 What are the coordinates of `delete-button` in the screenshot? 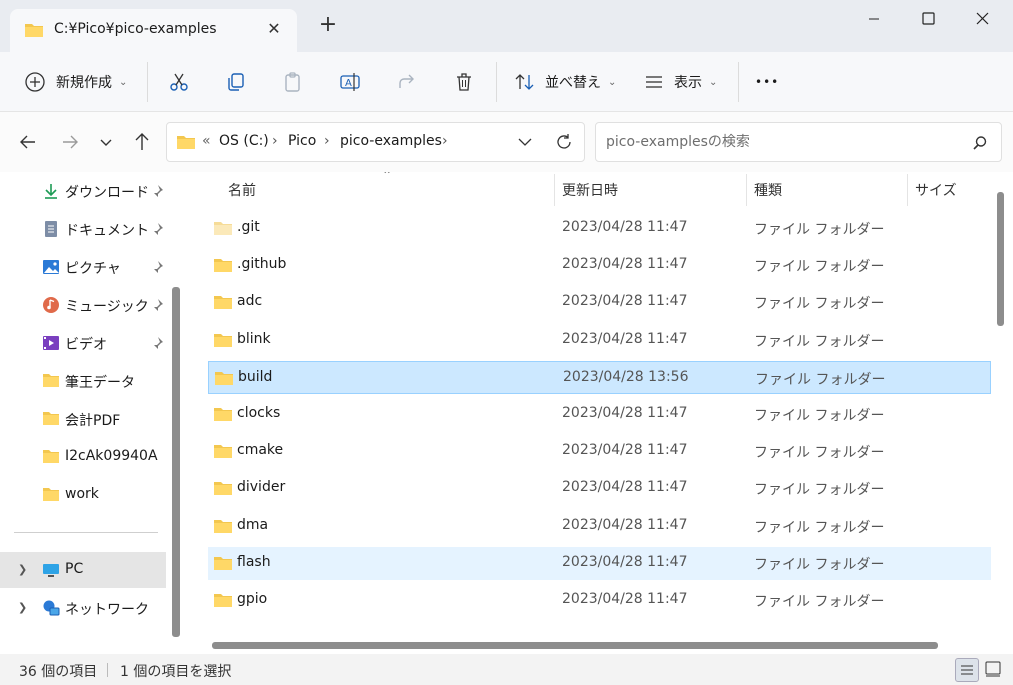 It's located at (464, 82).